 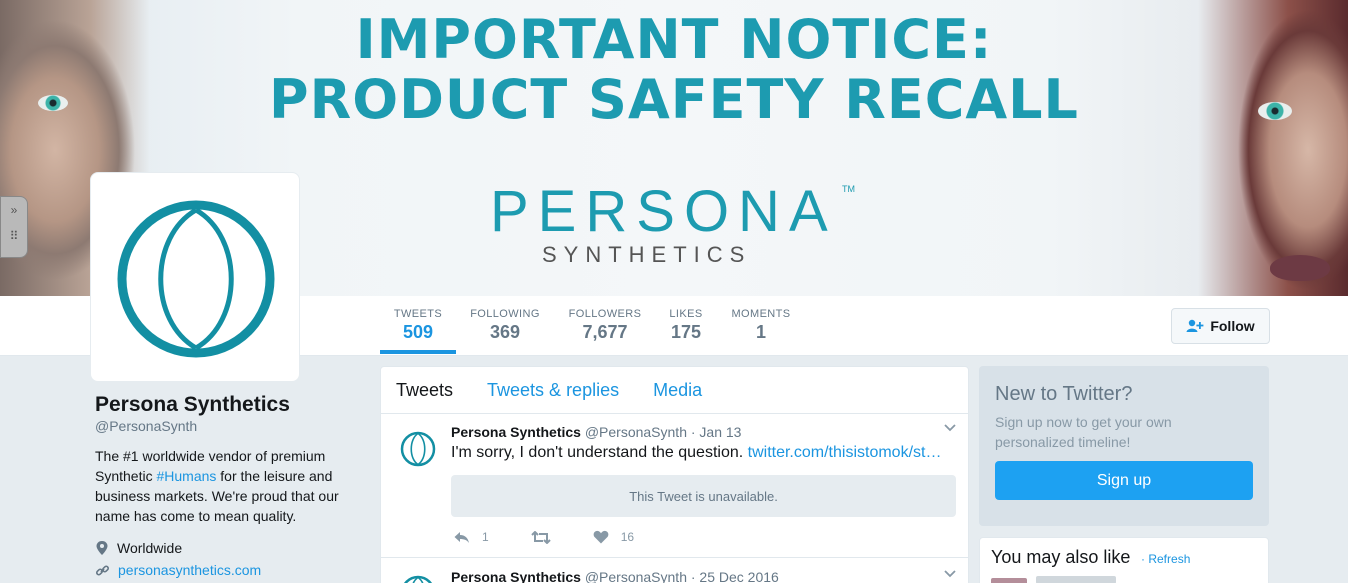 What do you see at coordinates (505, 314) in the screenshot?
I see `stat-label: FOLLOWING` at bounding box center [505, 314].